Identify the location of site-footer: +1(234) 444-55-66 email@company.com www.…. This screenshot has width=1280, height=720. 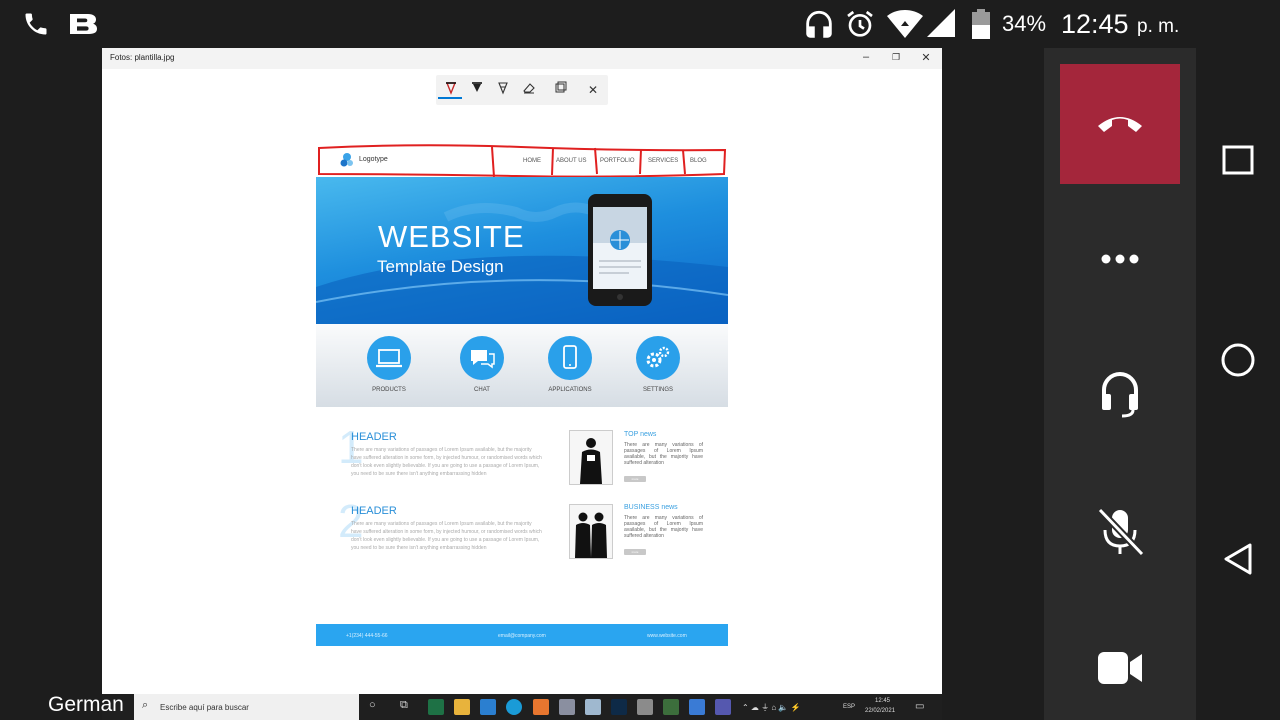
(522, 635).